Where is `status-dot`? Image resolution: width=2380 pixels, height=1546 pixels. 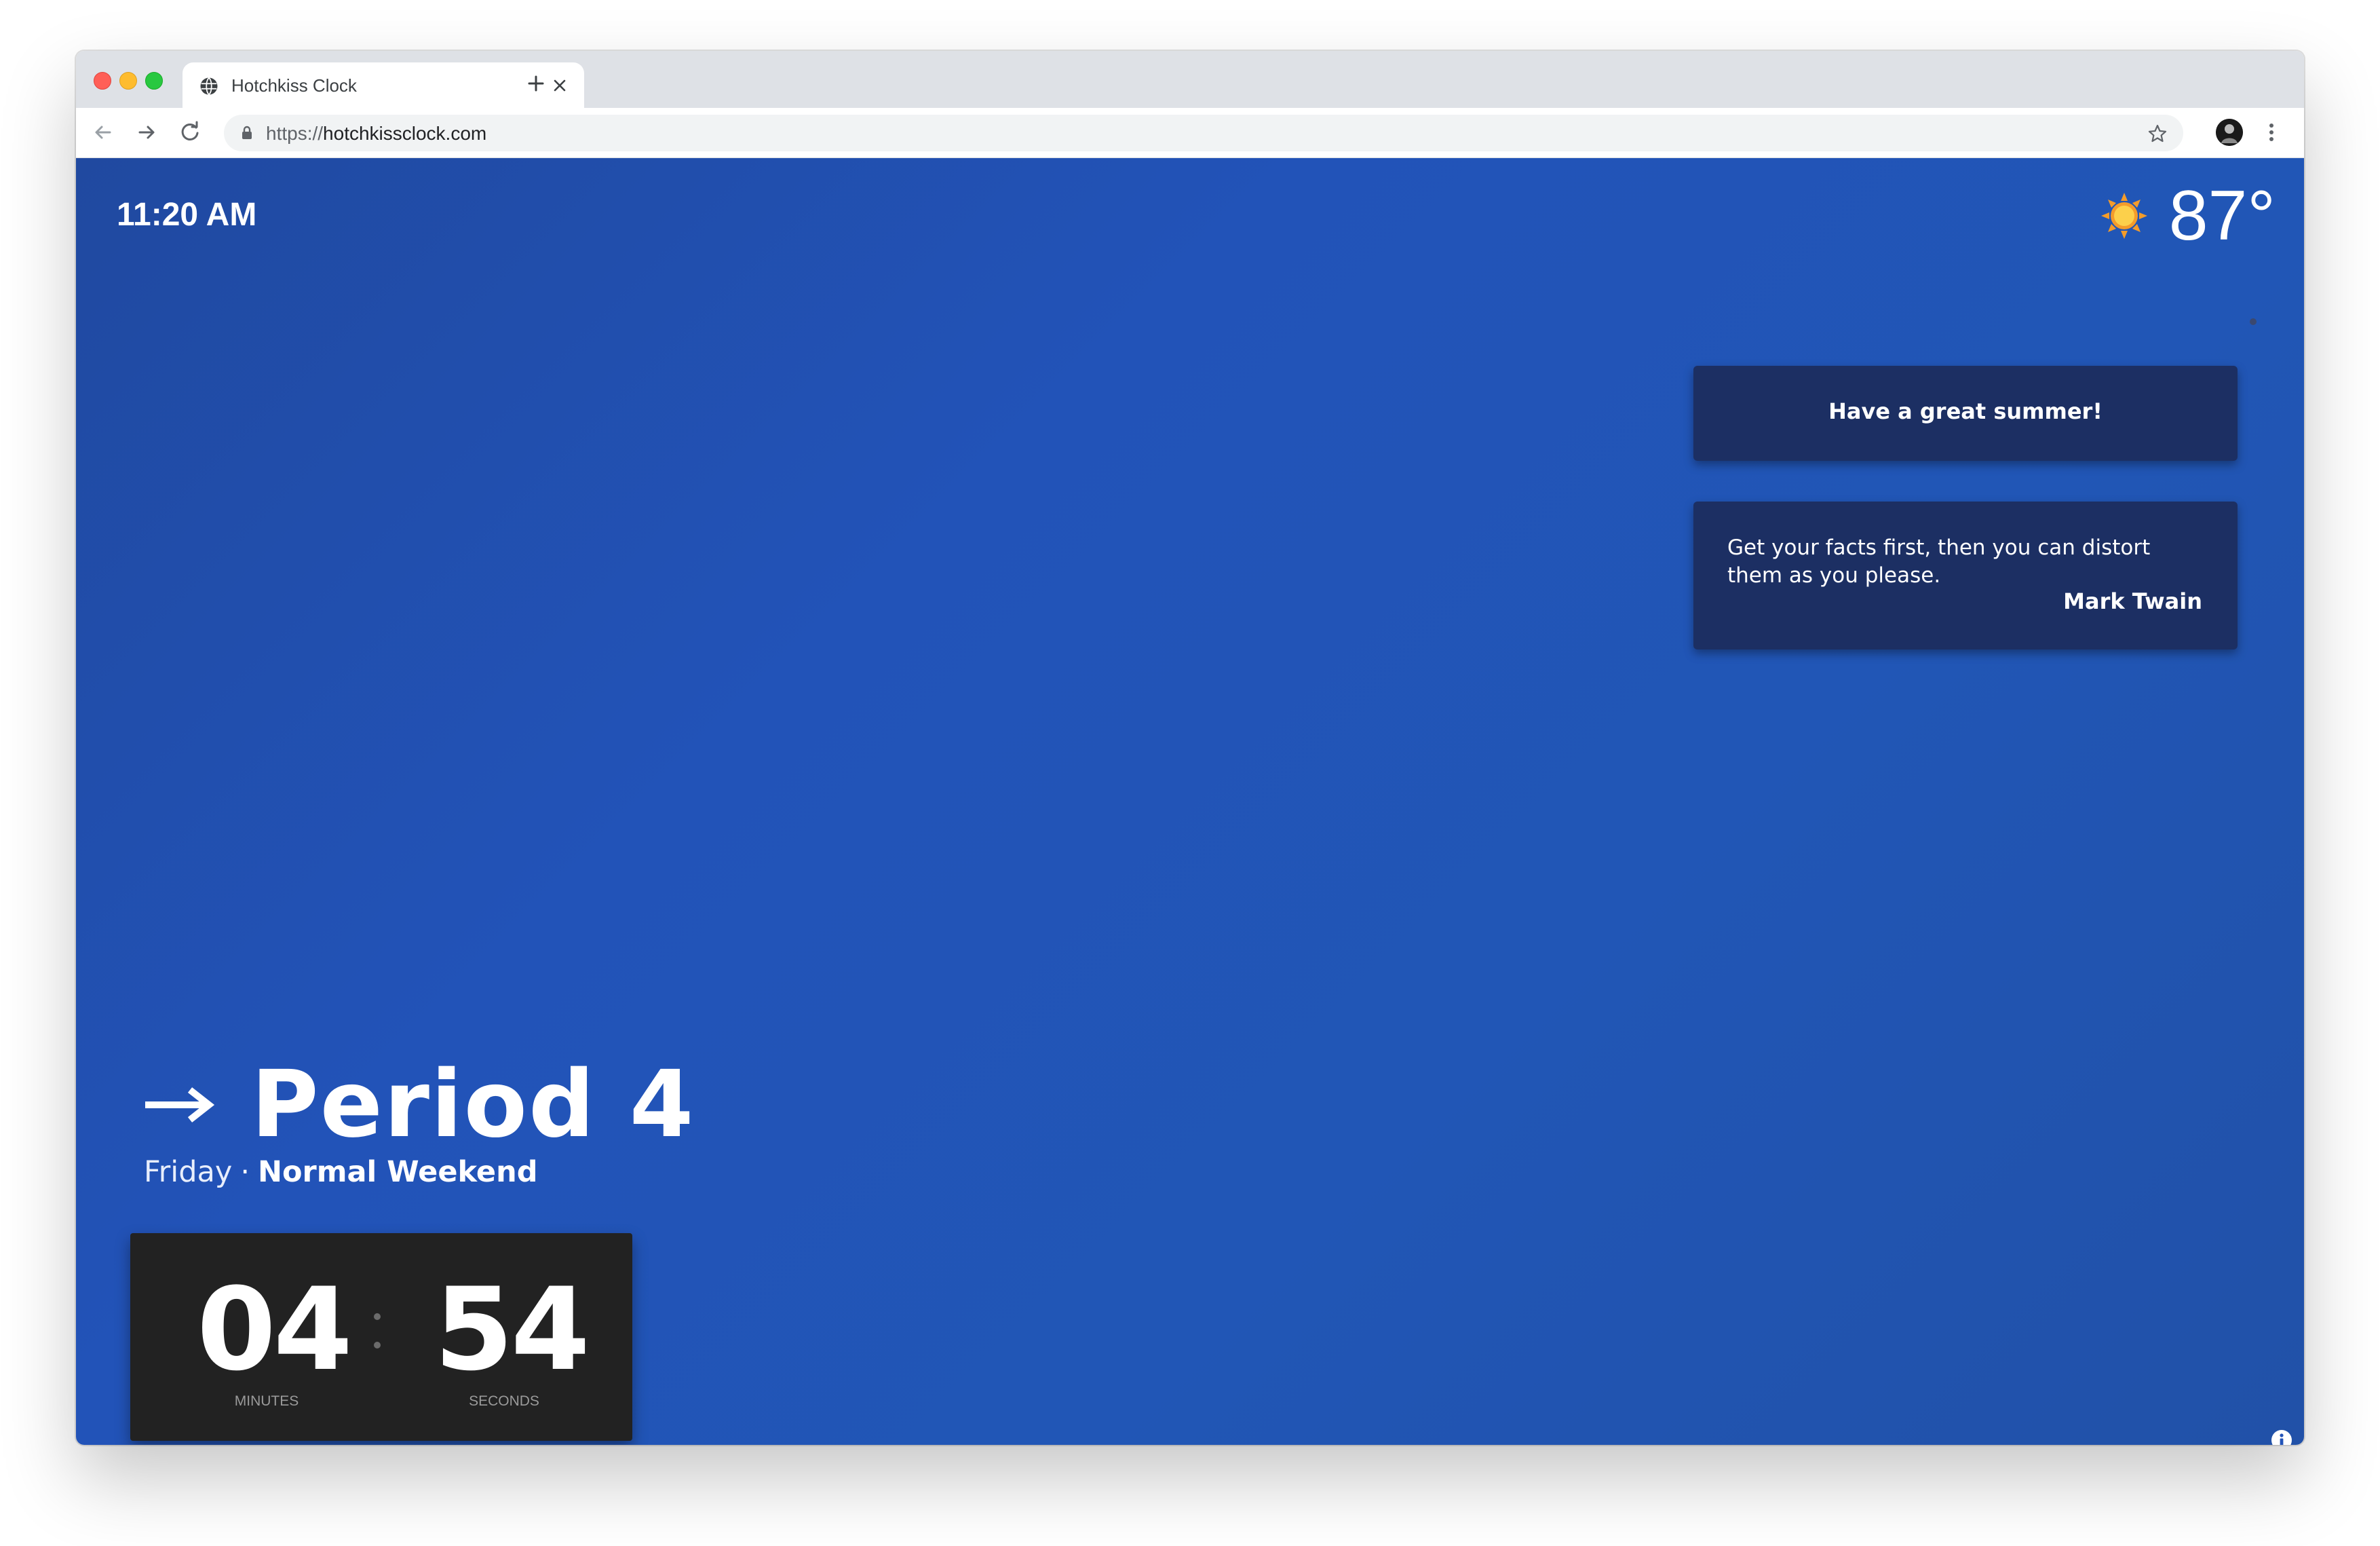
status-dot is located at coordinates (2254, 322).